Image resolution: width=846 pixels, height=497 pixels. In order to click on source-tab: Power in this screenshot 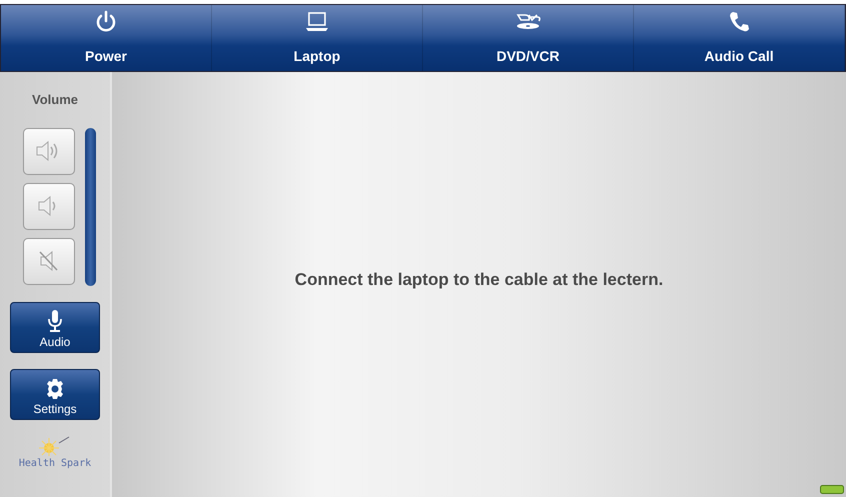, I will do `click(106, 38)`.